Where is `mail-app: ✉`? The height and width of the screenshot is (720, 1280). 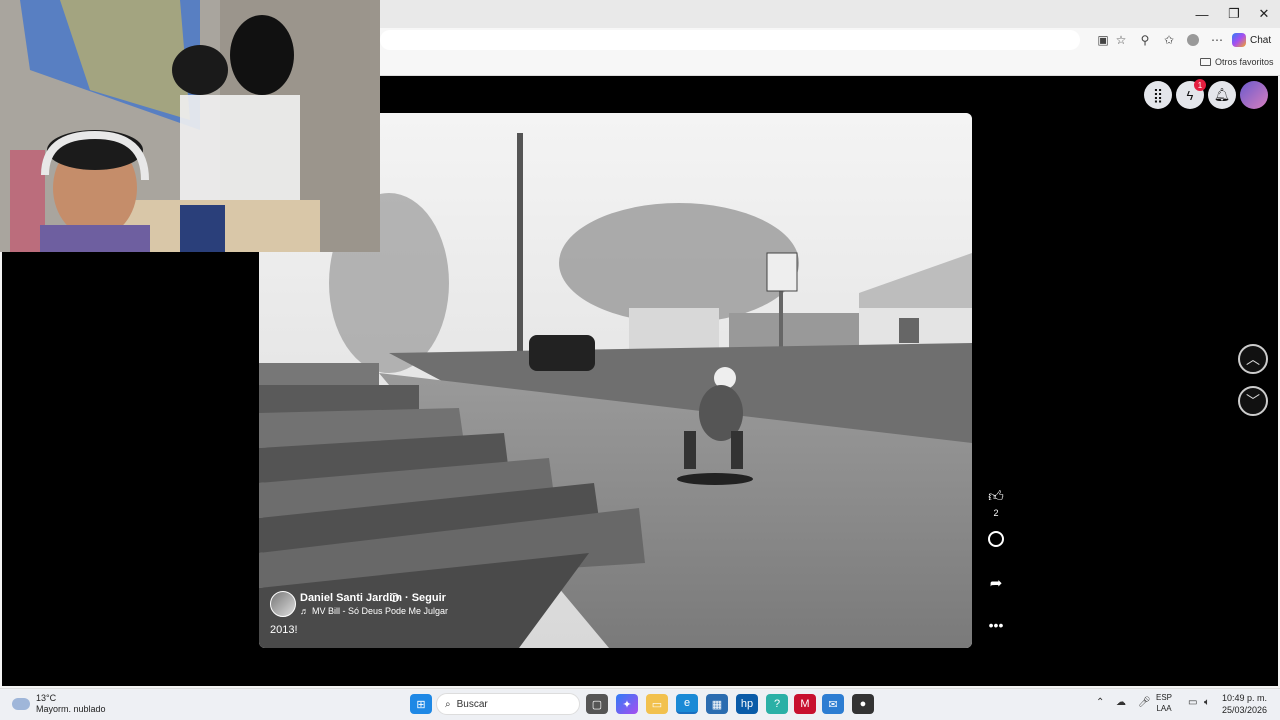
mail-app: ✉ is located at coordinates (833, 704).